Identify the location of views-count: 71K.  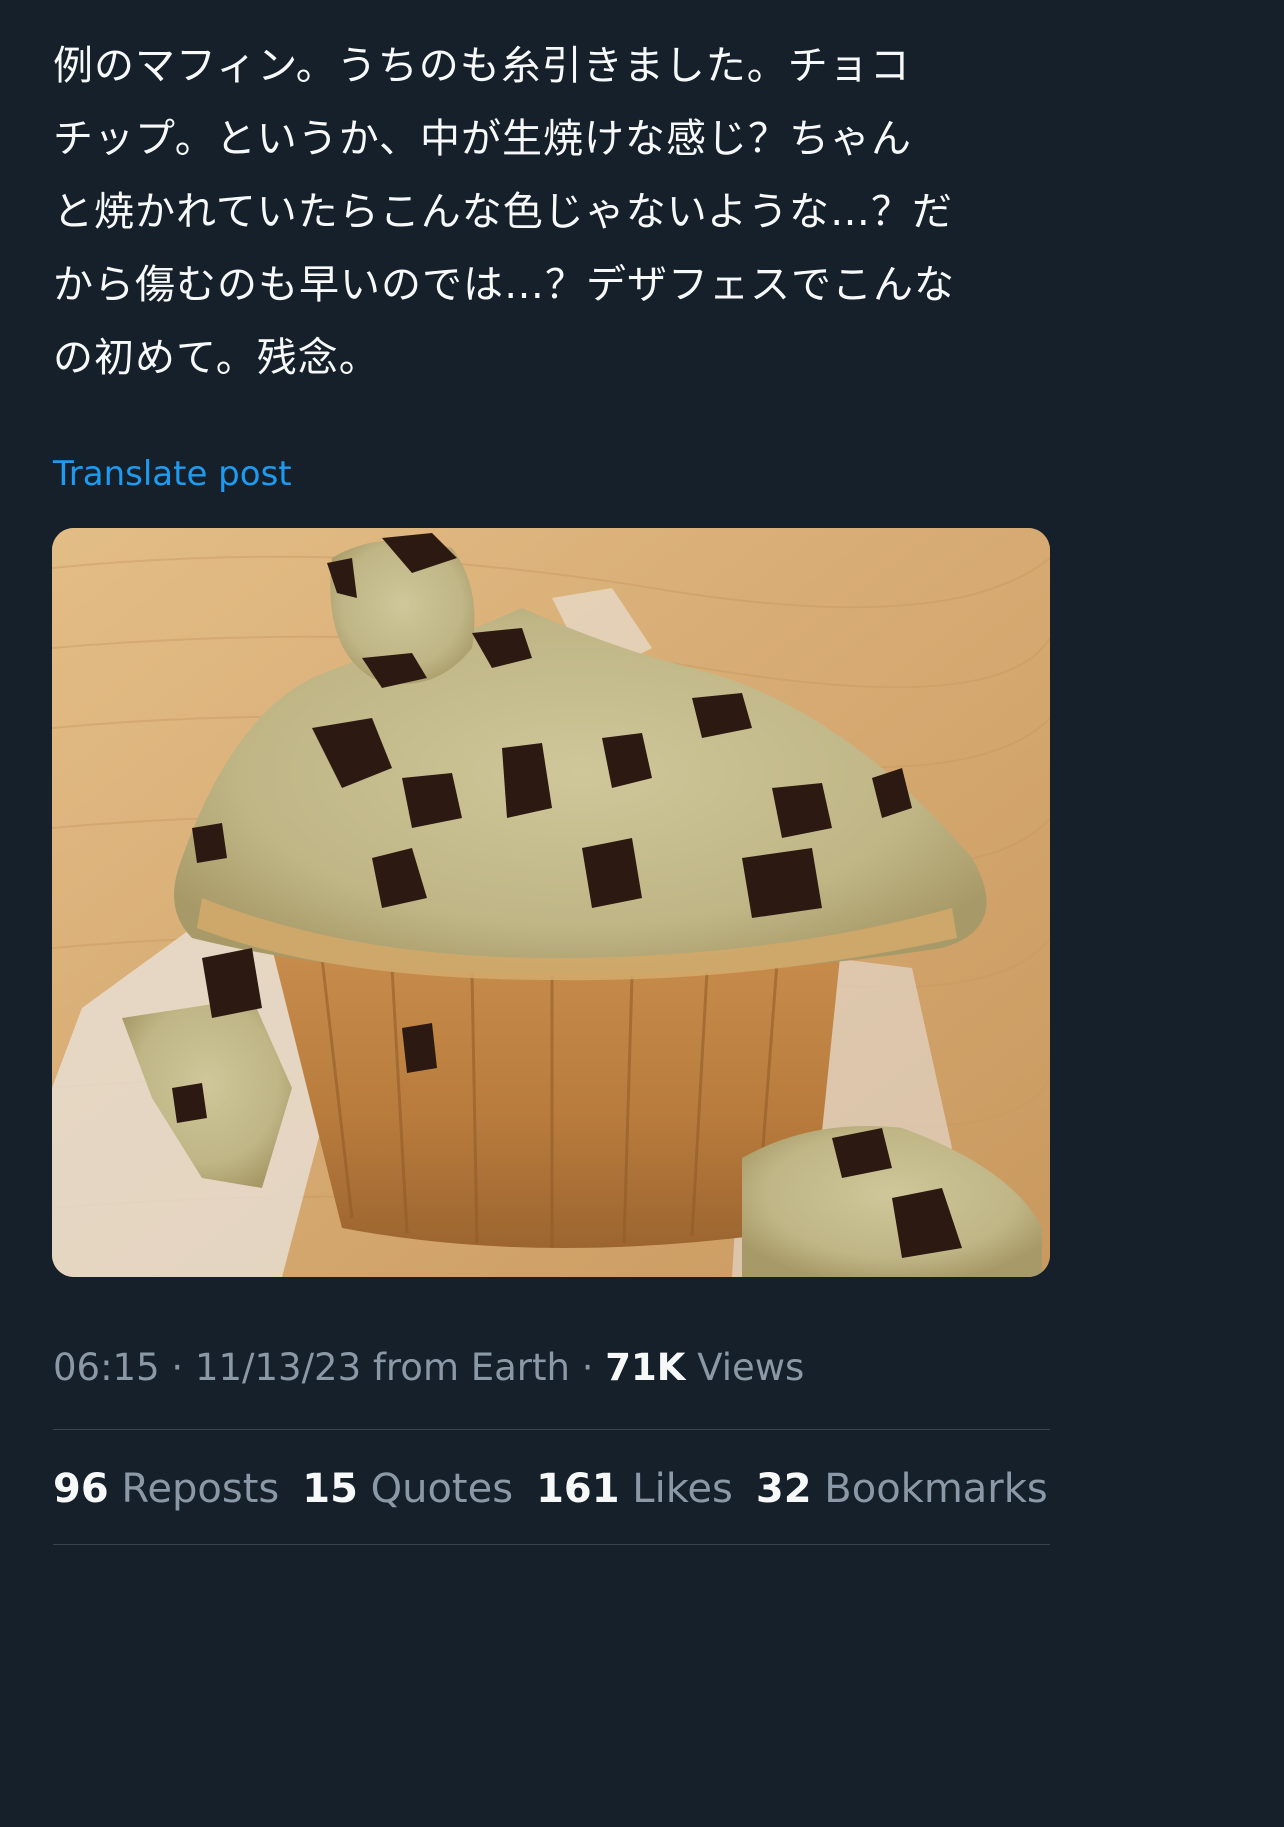
(645, 1367).